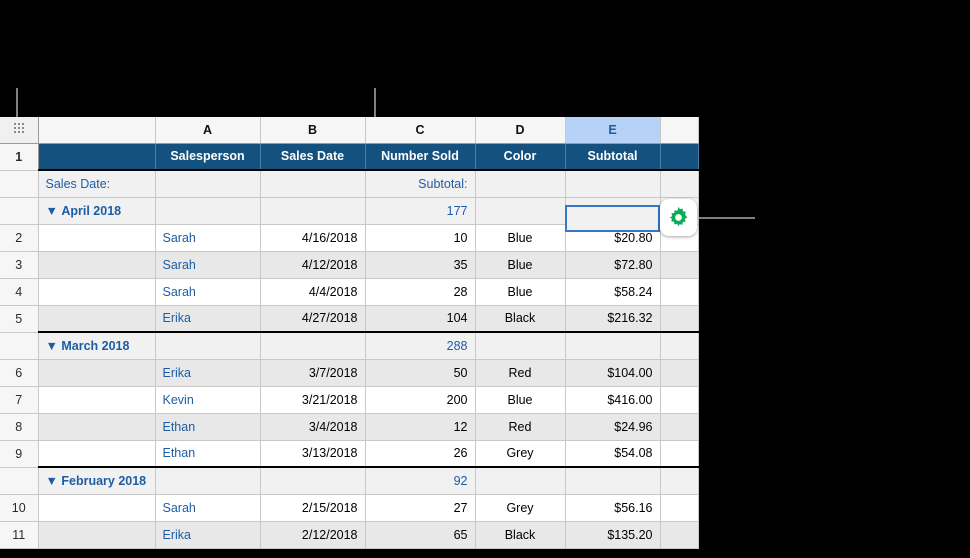 The image size is (970, 558). I want to click on cell-sales-date: 4/4/2018, so click(313, 292).